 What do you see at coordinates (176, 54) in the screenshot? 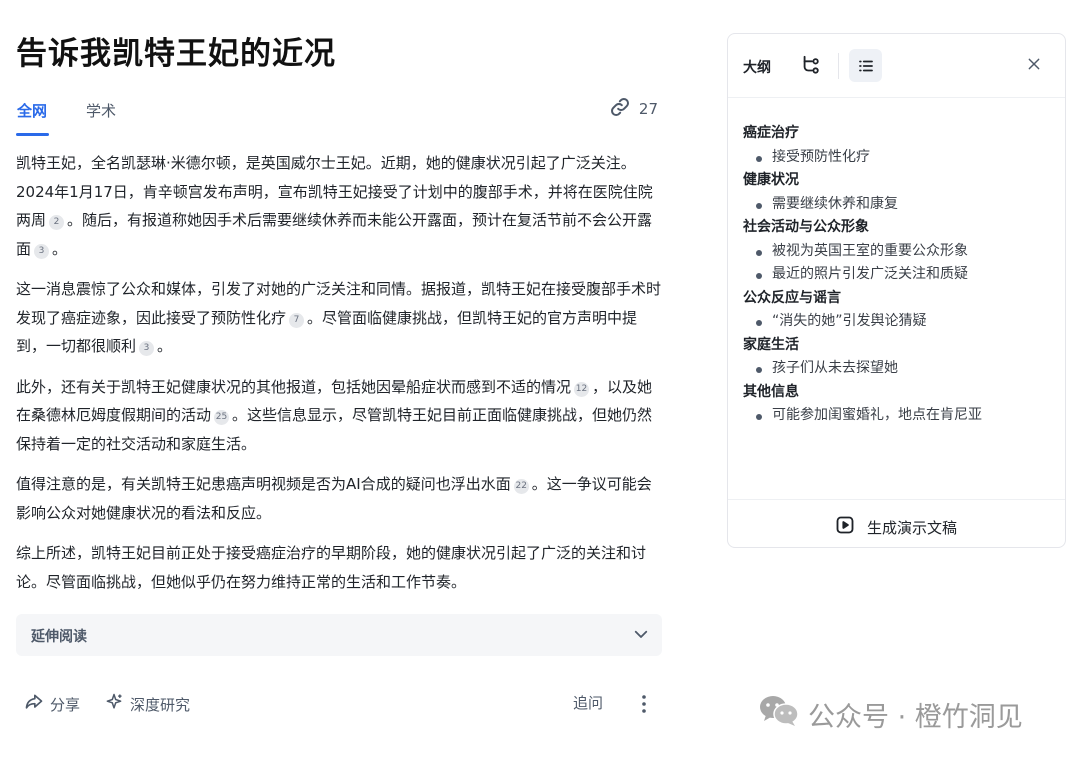
I see `page-title: 告诉我凯特王妃的近况` at bounding box center [176, 54].